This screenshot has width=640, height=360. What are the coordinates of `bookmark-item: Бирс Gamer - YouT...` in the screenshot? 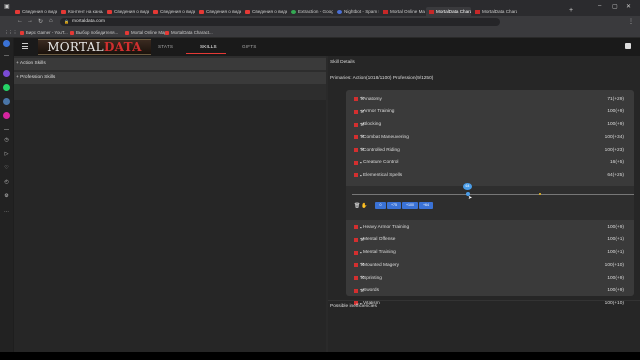 It's located at (44, 32).